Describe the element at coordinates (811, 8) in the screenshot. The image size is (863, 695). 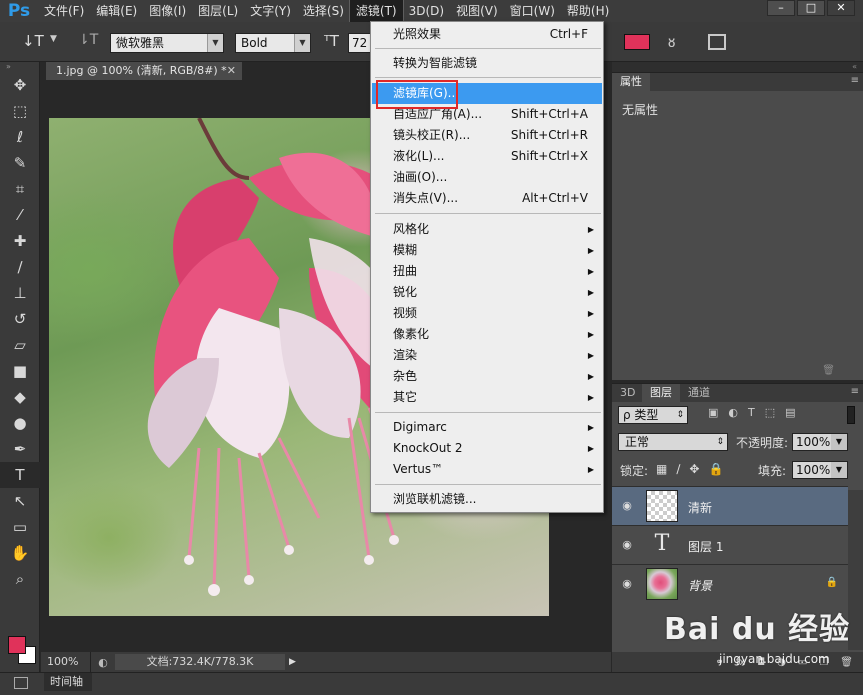
I see `maximize-button: □` at that location.